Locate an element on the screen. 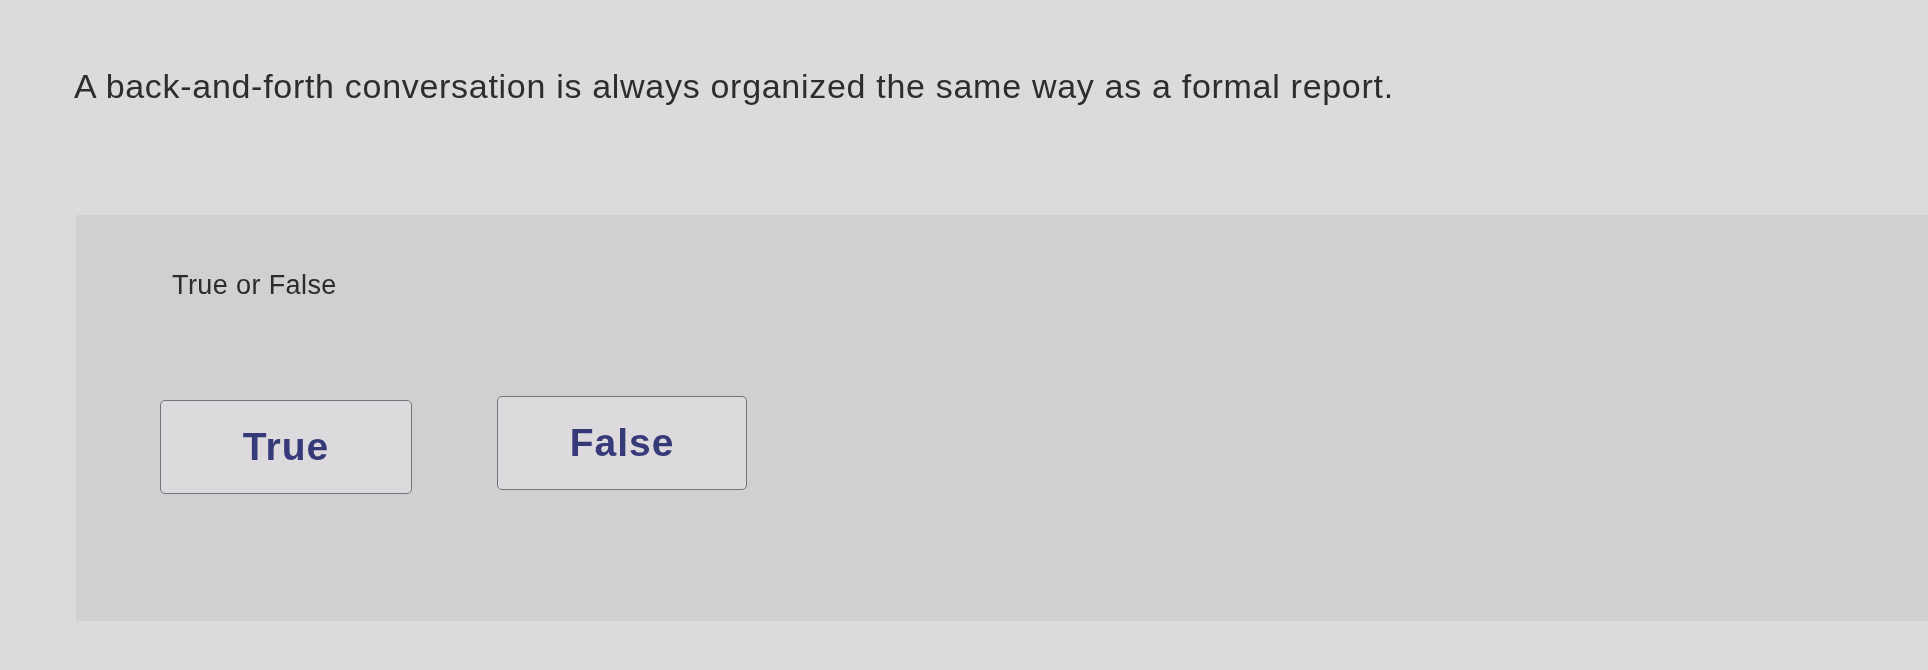 The image size is (1928, 670). prompt-text: True or False is located at coordinates (254, 285).